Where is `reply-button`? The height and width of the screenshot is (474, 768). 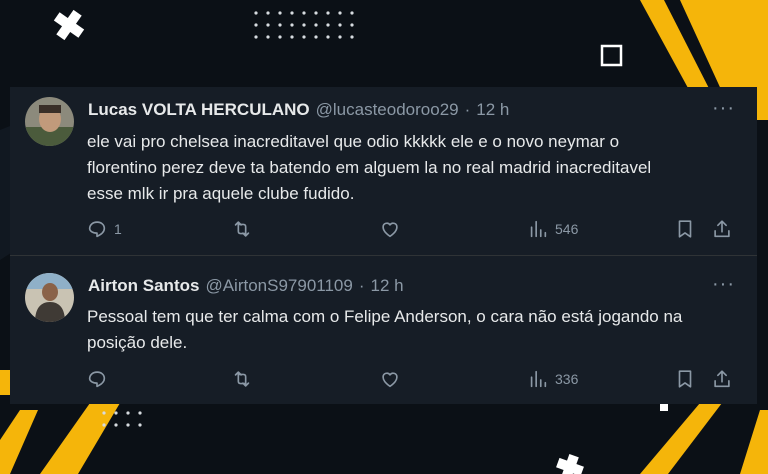 reply-button is located at coordinates (100, 379).